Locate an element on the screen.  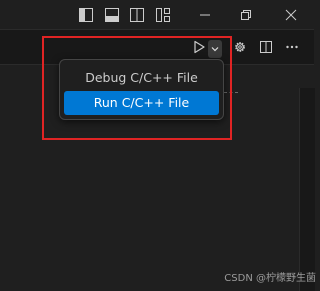
toggle-secondary-sidebar-icon is located at coordinates (137, 15).